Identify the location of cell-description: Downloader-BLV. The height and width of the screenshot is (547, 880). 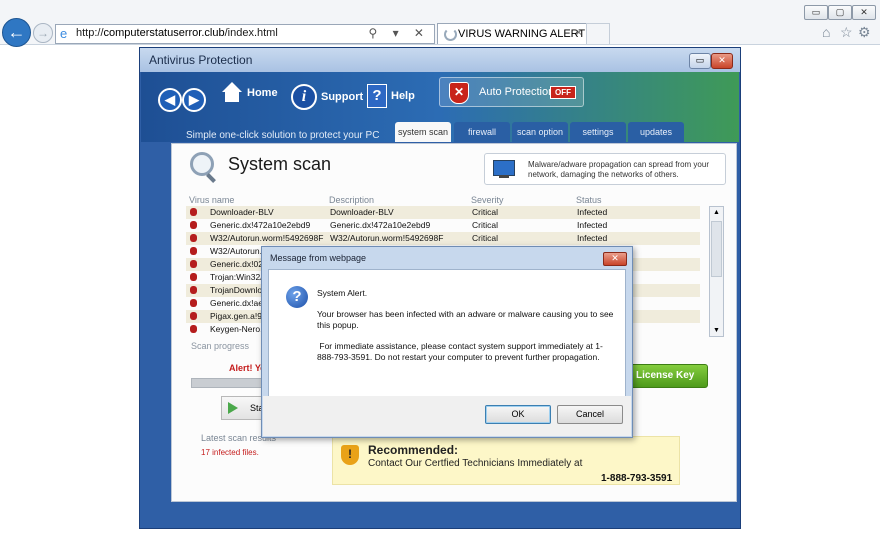
(362, 212).